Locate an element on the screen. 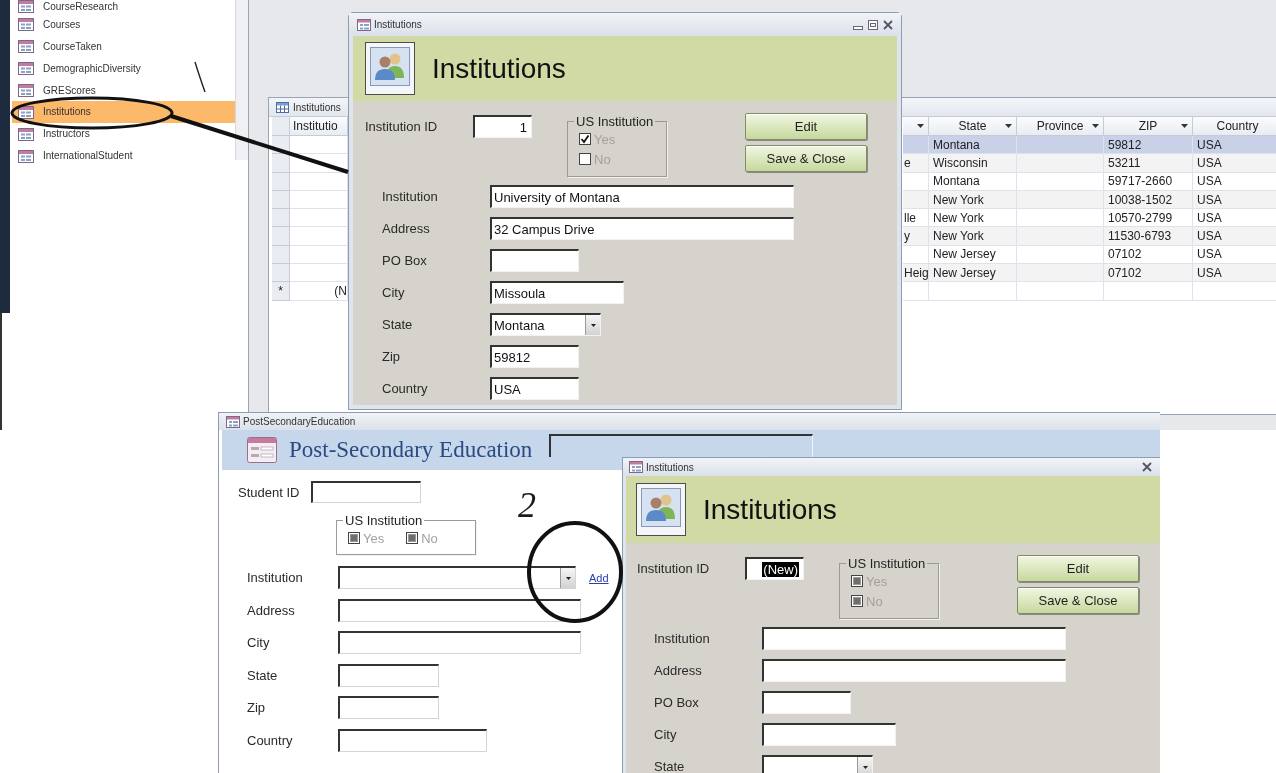  table-cell: y is located at coordinates (916, 236).